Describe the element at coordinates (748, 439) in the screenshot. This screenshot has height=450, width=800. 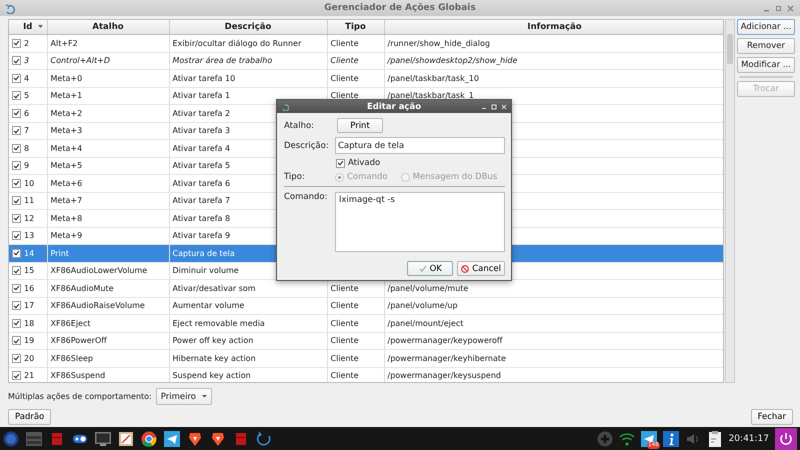
I see `clock: 20:41:17` at that location.